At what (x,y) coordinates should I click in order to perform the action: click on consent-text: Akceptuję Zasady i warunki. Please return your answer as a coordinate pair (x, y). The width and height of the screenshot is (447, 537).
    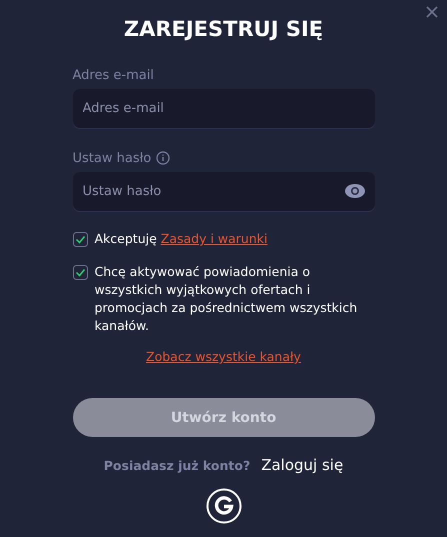
    Looking at the image, I should click on (181, 239).